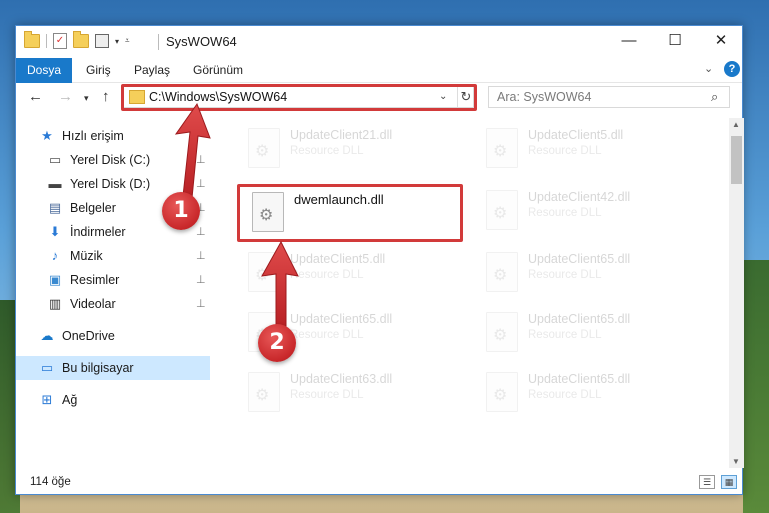 Image resolution: width=769 pixels, height=513 pixels. What do you see at coordinates (181, 211) in the screenshot?
I see `step-1-badge: 1` at bounding box center [181, 211].